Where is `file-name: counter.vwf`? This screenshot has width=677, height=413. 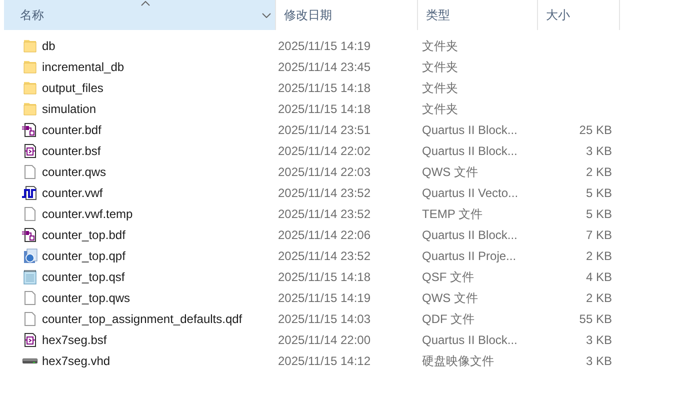 file-name: counter.vwf is located at coordinates (72, 193).